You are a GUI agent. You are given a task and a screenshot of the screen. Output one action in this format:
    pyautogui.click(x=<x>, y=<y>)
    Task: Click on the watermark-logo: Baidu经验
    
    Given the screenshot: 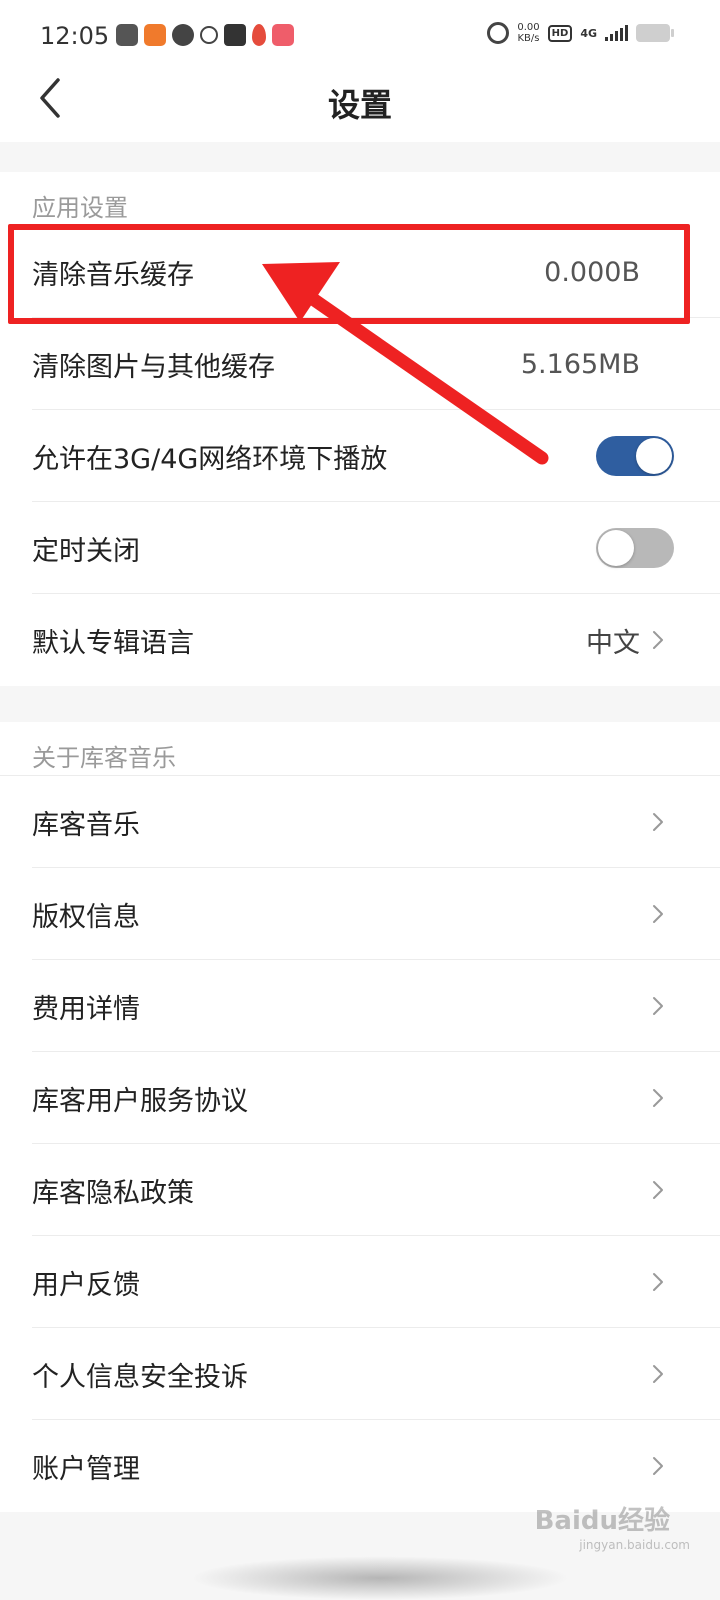 What is the action you would take?
    pyautogui.click(x=602, y=1518)
    